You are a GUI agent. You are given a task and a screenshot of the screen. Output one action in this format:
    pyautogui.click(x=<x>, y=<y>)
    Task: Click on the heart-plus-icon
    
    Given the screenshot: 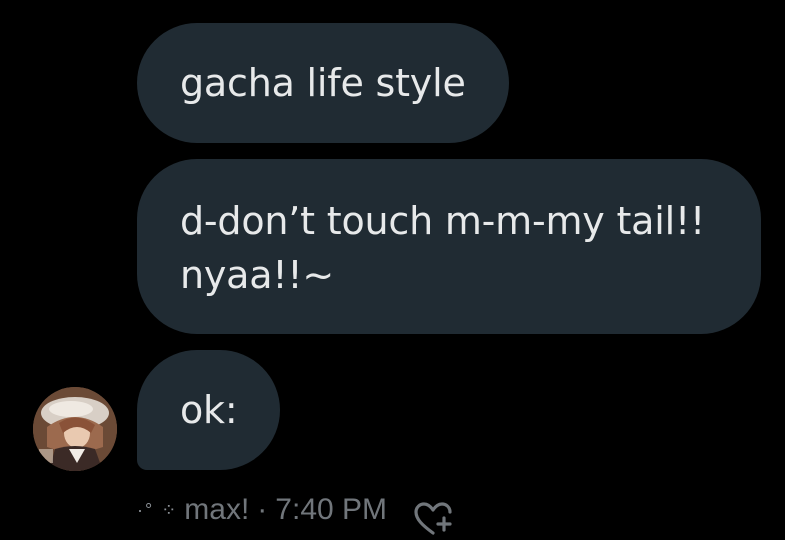 What is the action you would take?
    pyautogui.click(x=433, y=518)
    